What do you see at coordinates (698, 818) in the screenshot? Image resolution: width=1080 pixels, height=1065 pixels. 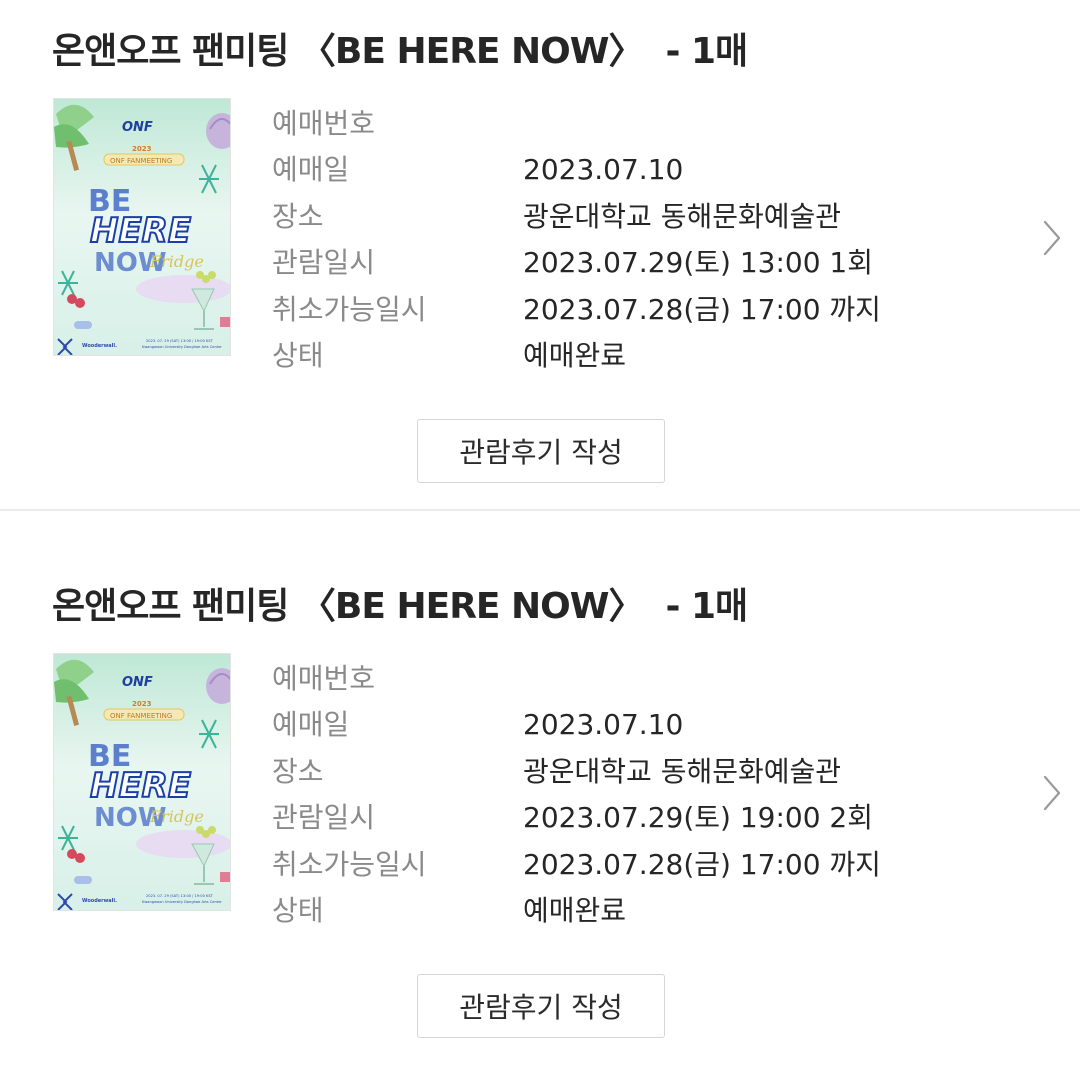 I see `detail-value: 2023.07.29(토) 19:00 2회` at bounding box center [698, 818].